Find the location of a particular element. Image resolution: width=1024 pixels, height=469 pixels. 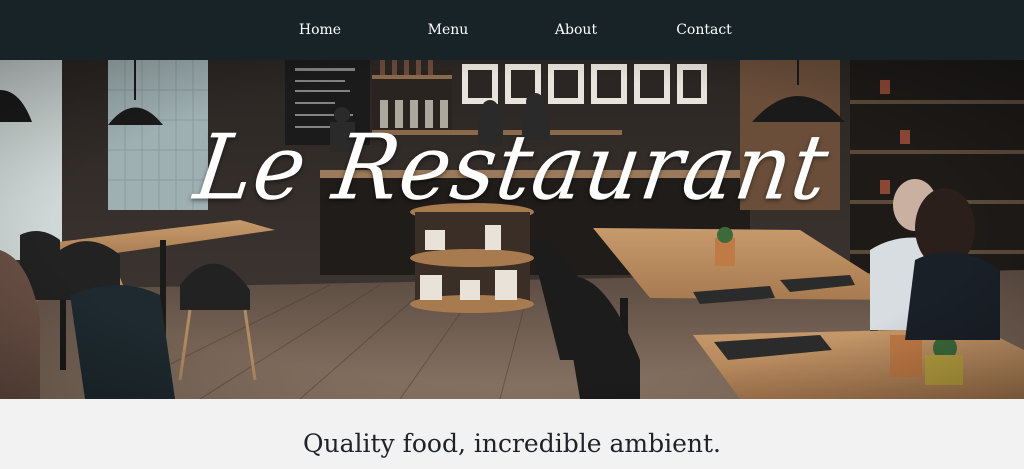

nav-item-menu: Menu is located at coordinates (448, 30).